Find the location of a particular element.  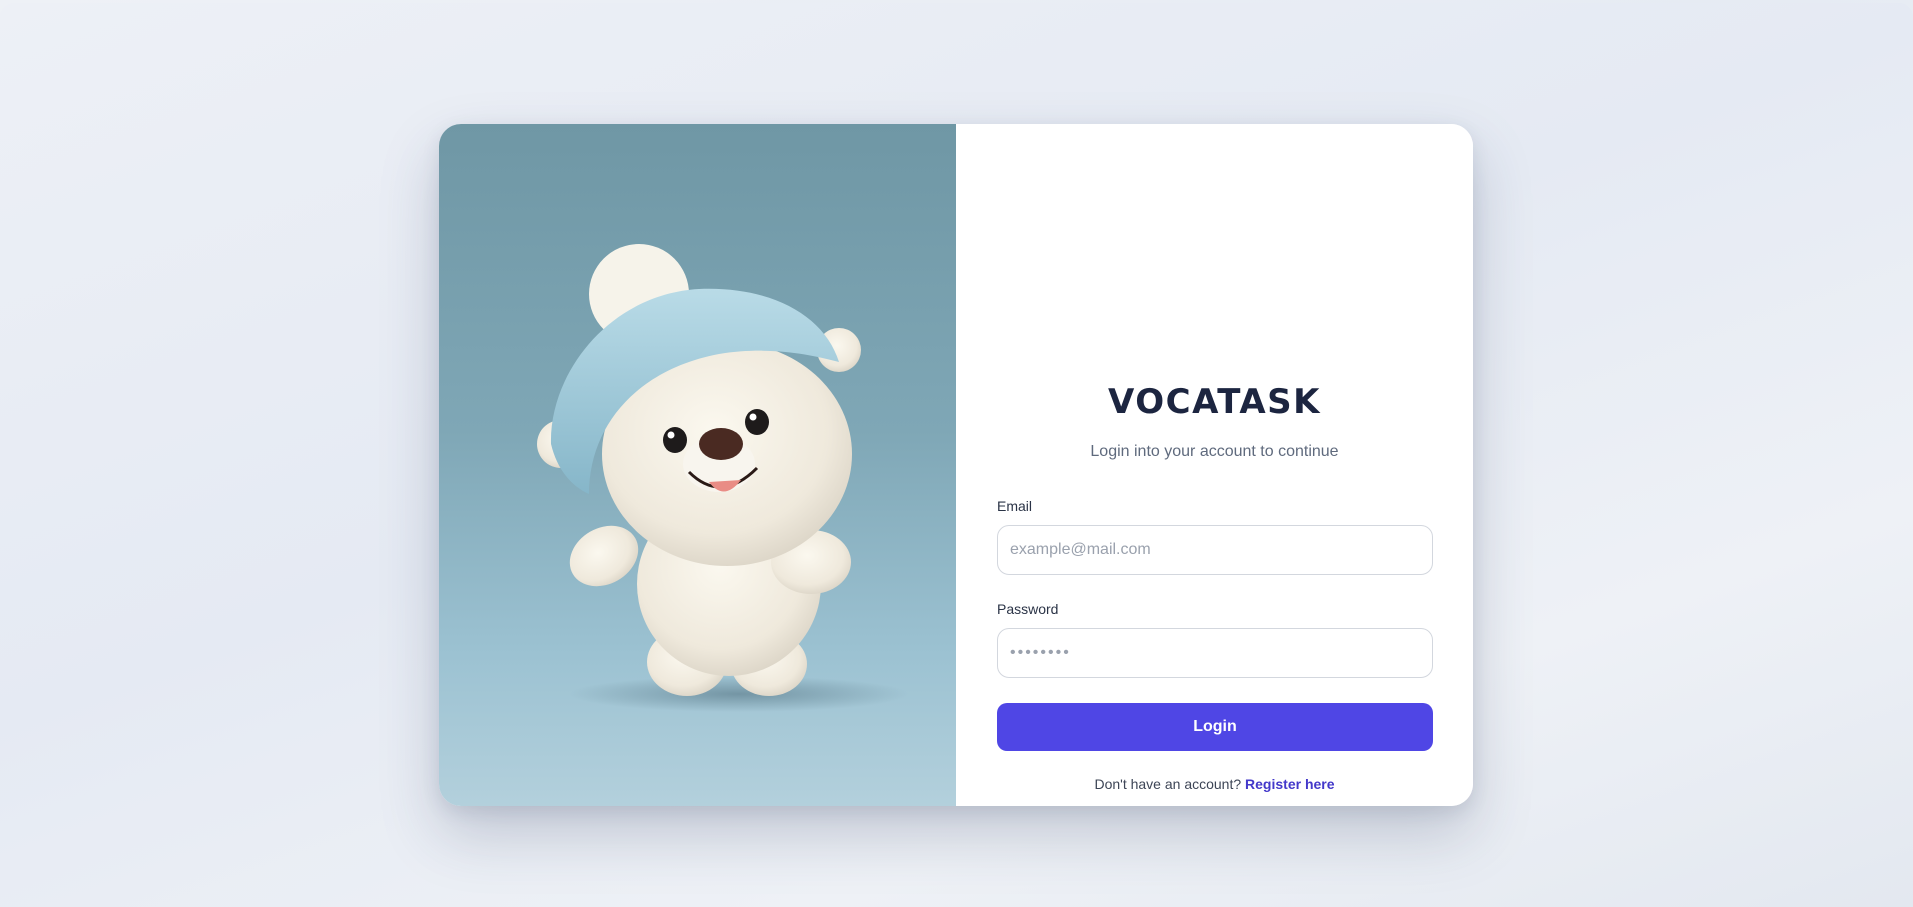

bear-mascot-icon is located at coordinates (723, 478).